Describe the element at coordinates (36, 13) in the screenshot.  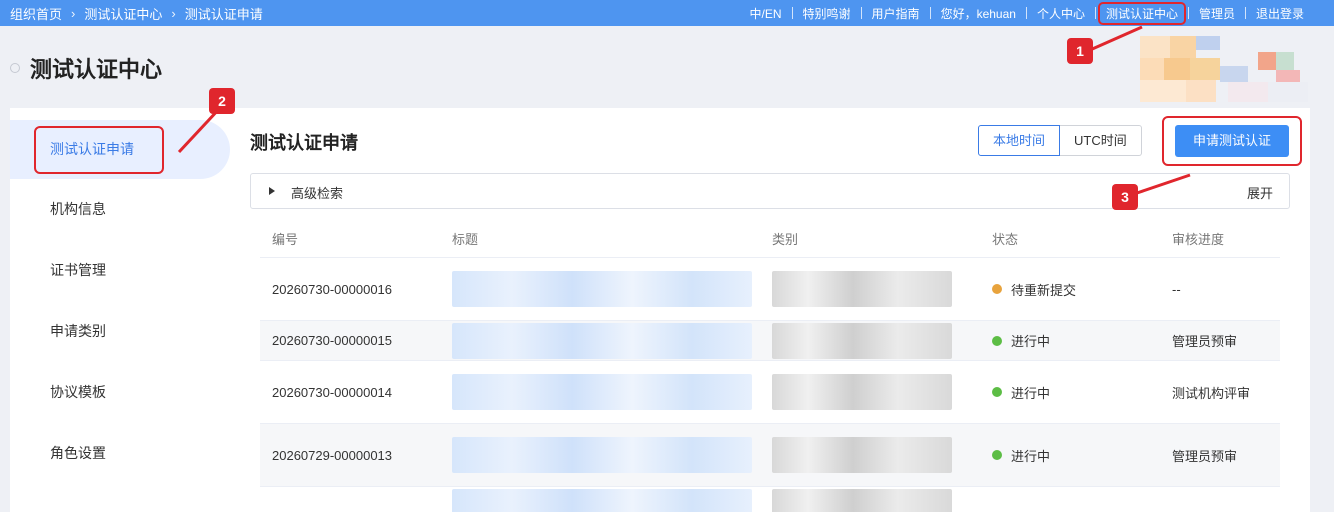
I see `breadcrumb-home: 组织首页` at that location.